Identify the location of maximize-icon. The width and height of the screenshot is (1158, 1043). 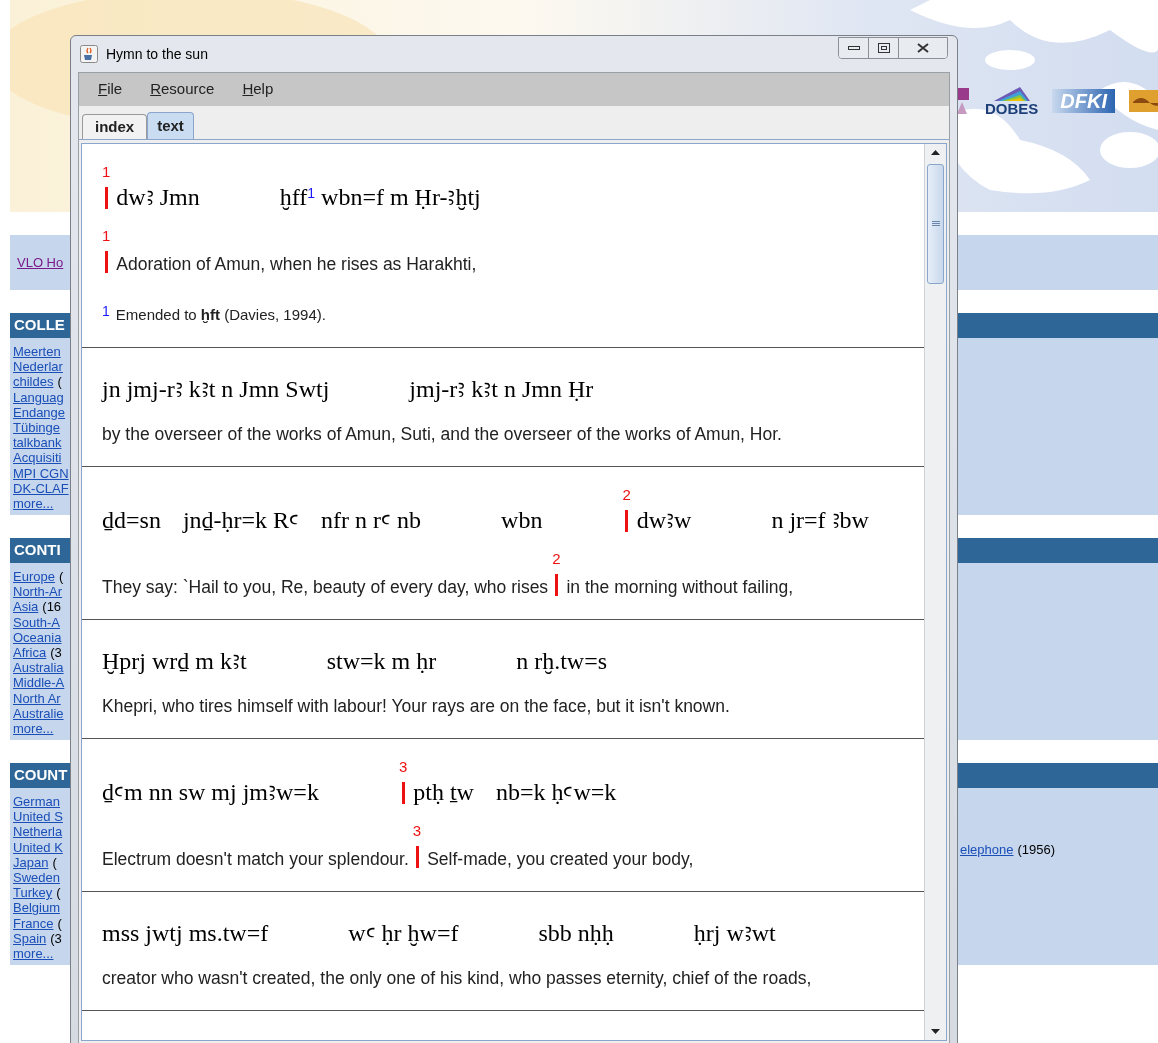
(883, 48).